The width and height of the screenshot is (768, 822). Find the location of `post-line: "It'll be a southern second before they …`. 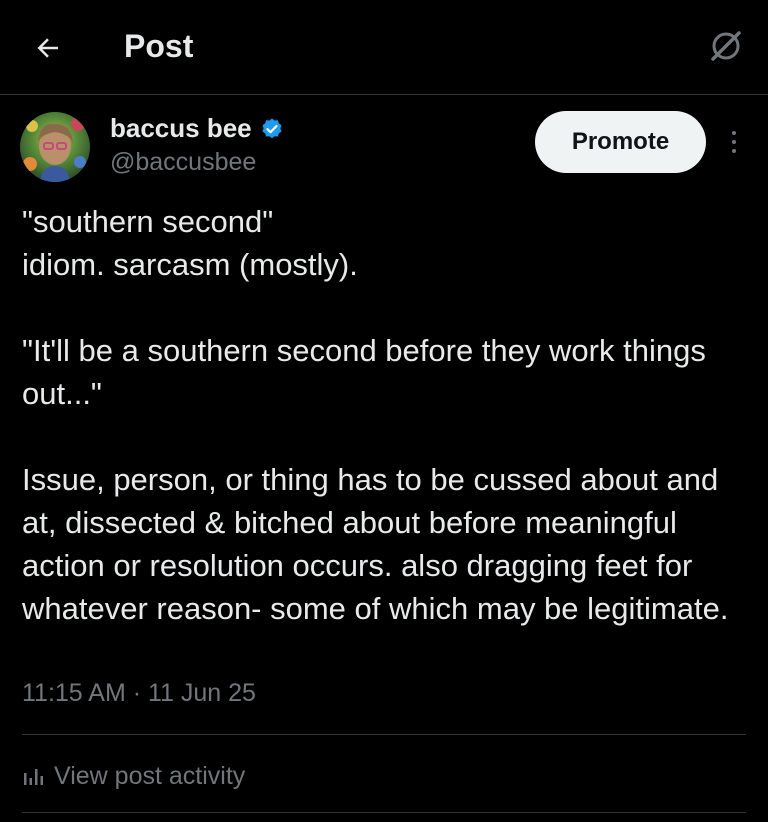

post-line: "It'll be a southern second before they … is located at coordinates (364, 372).